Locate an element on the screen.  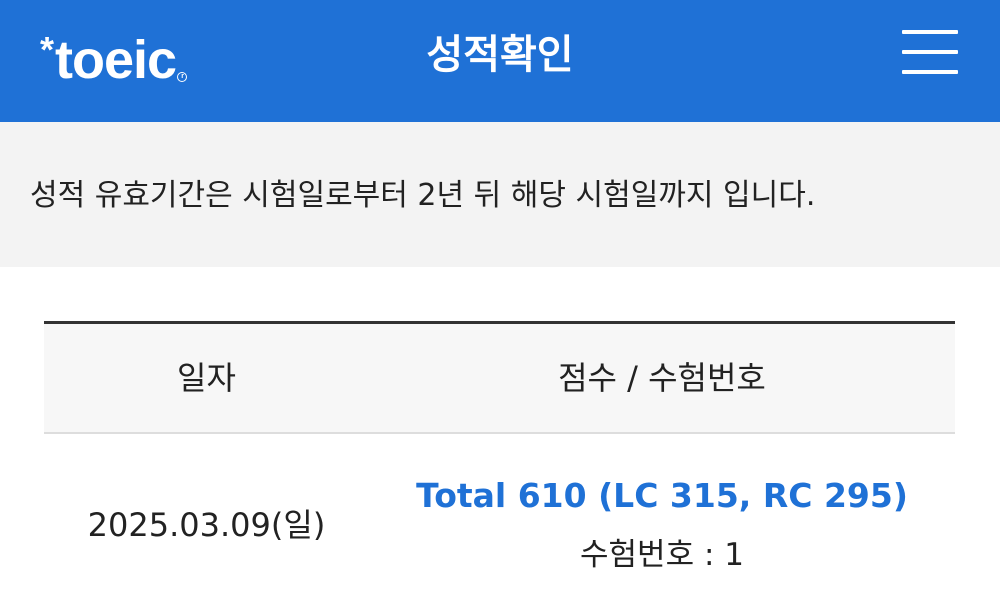
logo-text: toeic is located at coordinates (116, 60).